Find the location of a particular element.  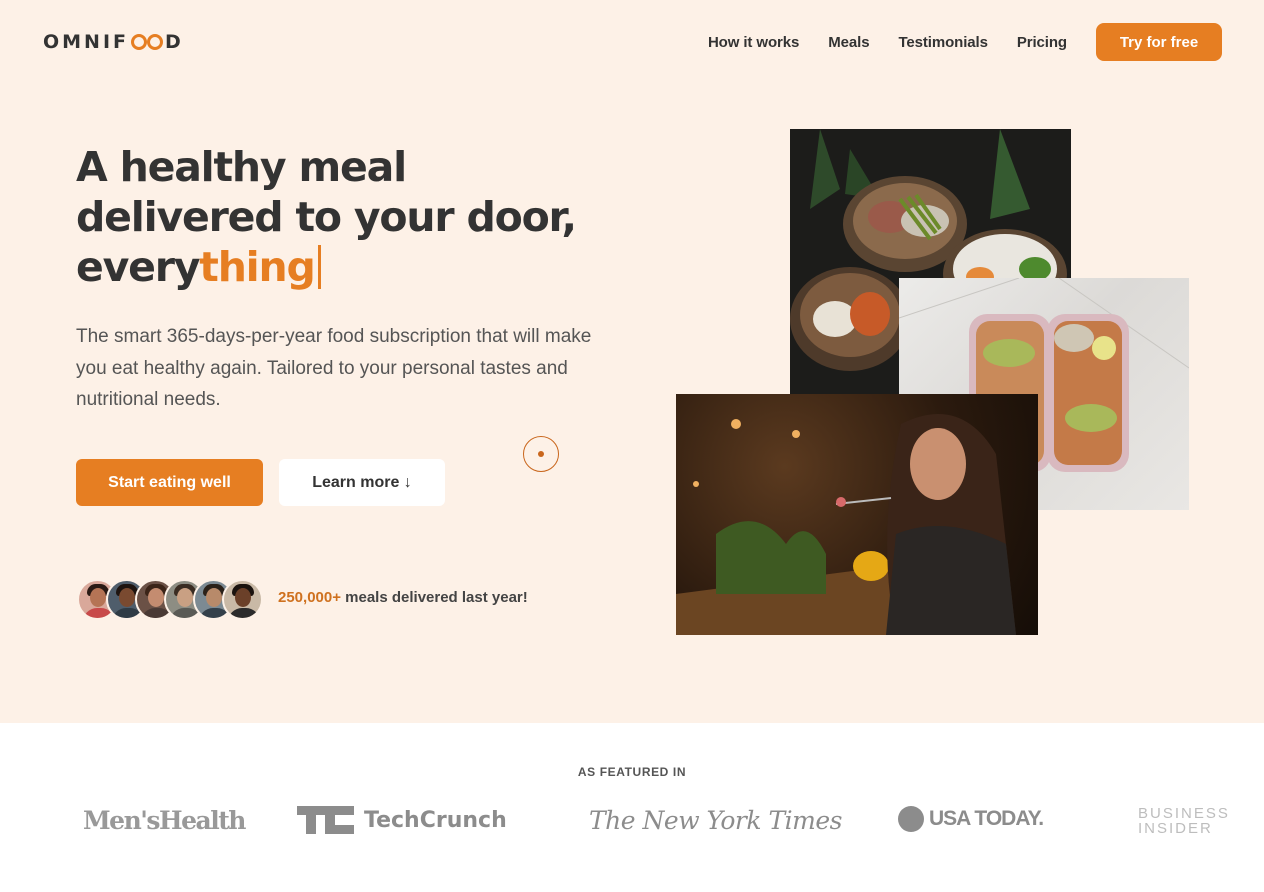

business-insider-logo: BUSINESS INSIDER is located at coordinates (1184, 821).